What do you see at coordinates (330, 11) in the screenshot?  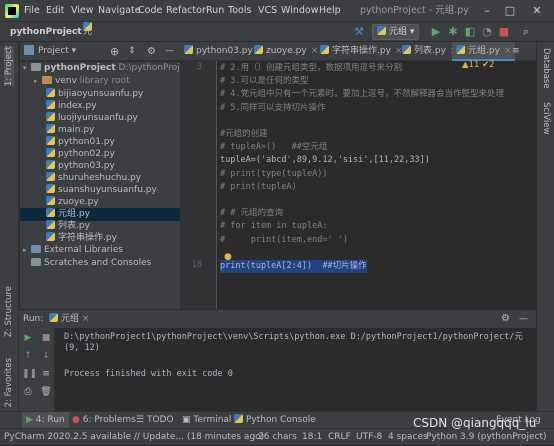 I see `menu-help: Help` at bounding box center [330, 11].